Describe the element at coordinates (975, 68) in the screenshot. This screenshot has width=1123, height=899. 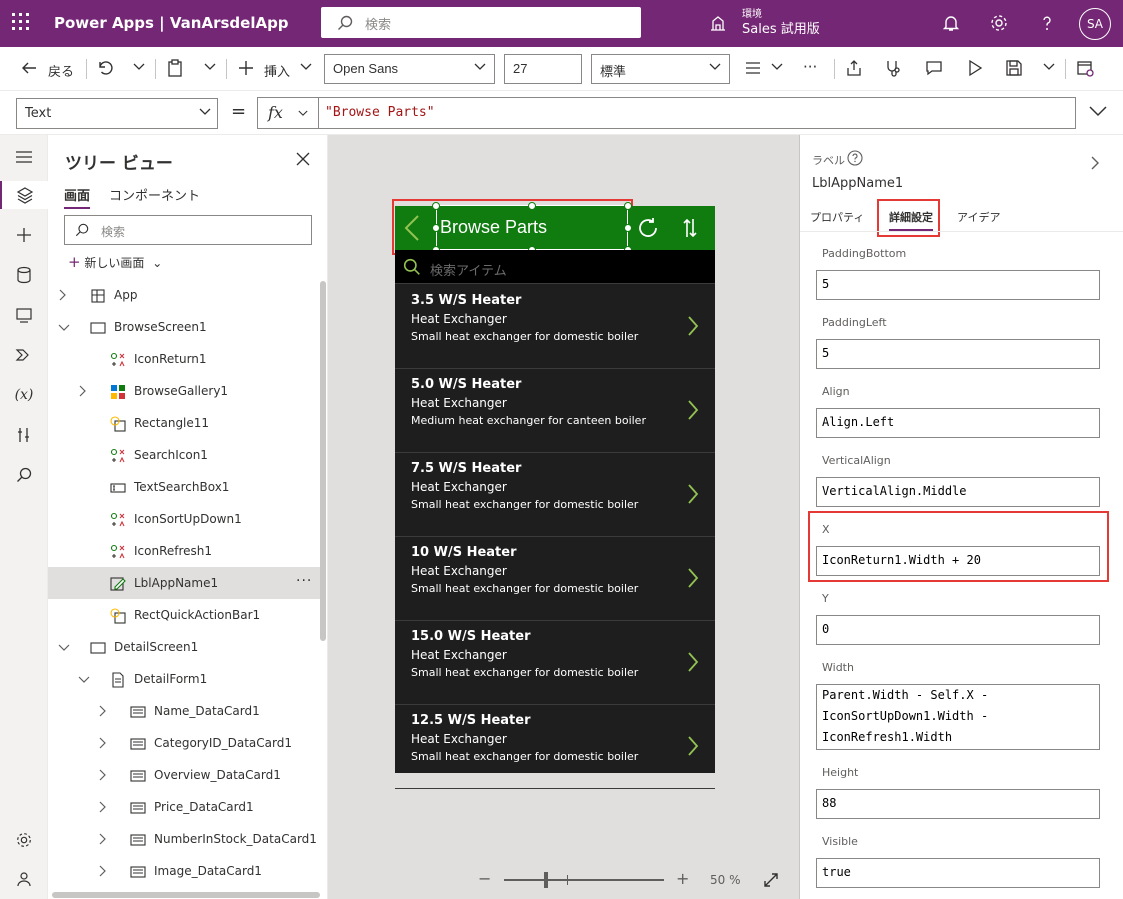
I see `play-icon` at that location.